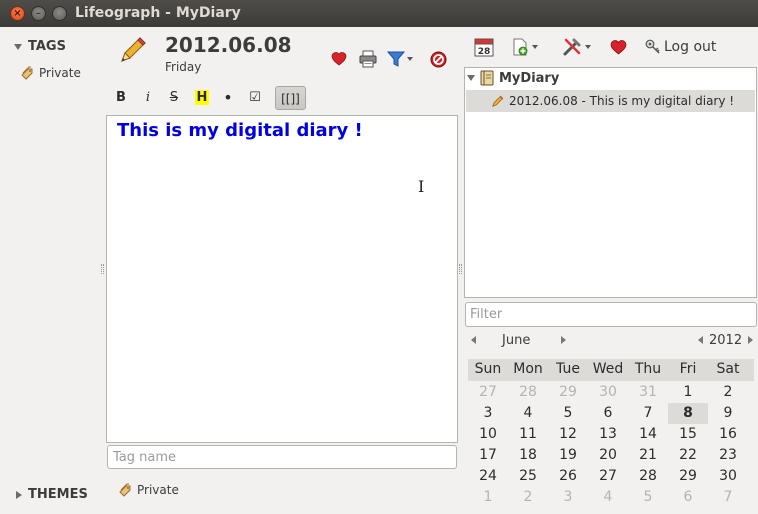  What do you see at coordinates (648, 434) in the screenshot?
I see `calendar-day: 14` at bounding box center [648, 434].